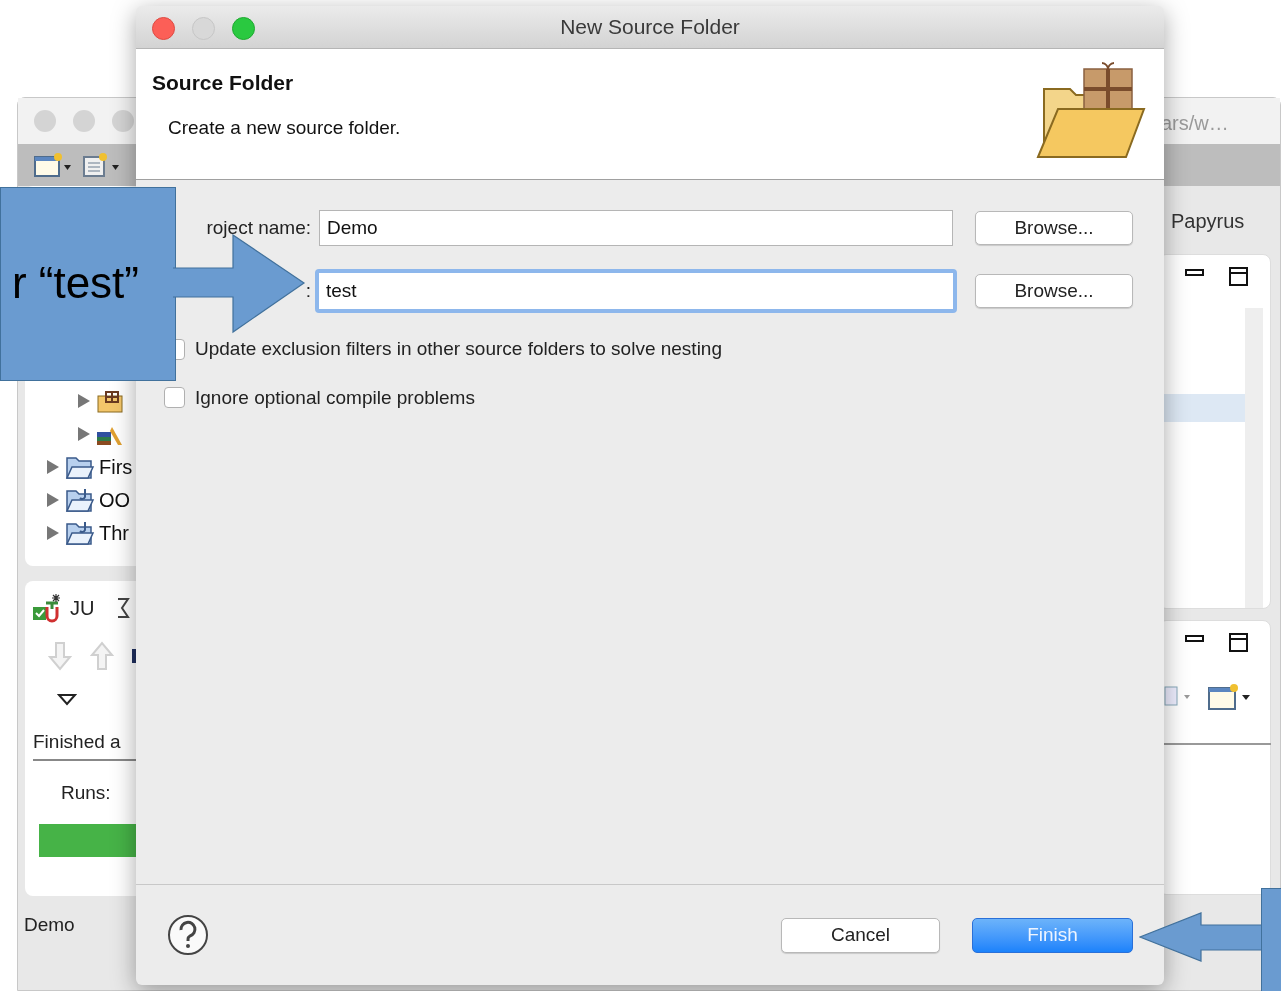 Image resolution: width=1281 pixels, height=991 pixels. Describe the element at coordinates (101, 165) in the screenshot. I see `new-file-icon` at that location.